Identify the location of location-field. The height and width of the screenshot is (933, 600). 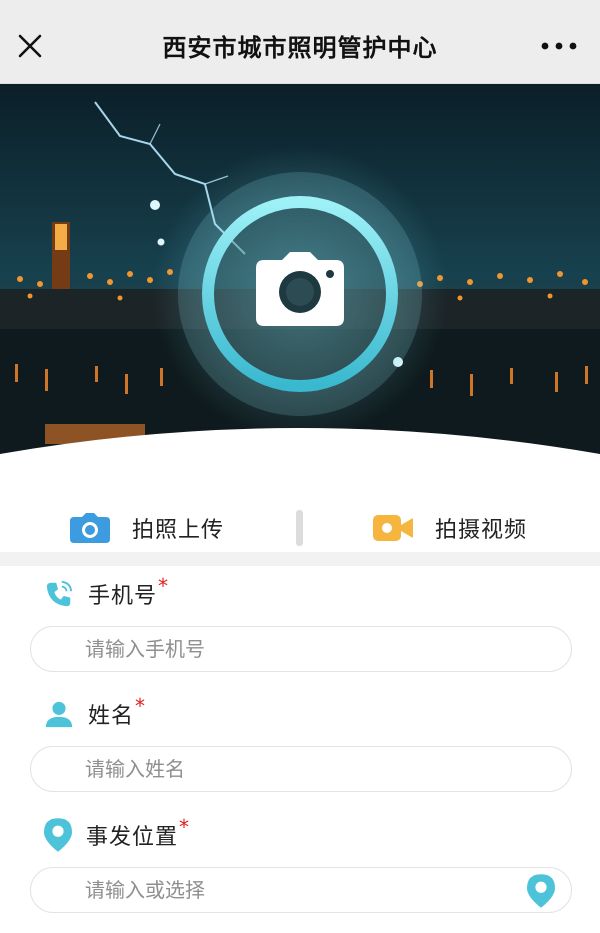
(301, 890).